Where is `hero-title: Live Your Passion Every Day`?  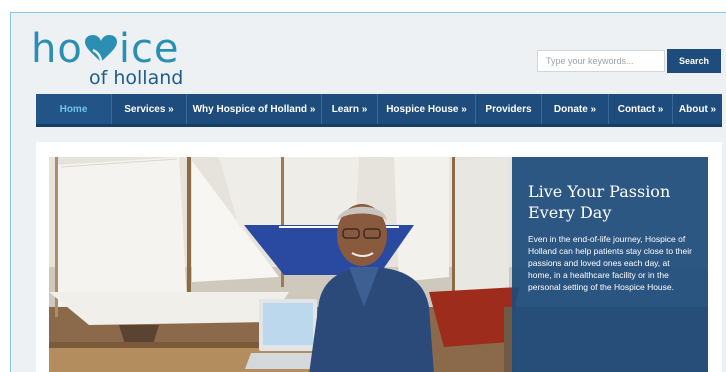 hero-title: Live Your Passion Every Day is located at coordinates (599, 202).